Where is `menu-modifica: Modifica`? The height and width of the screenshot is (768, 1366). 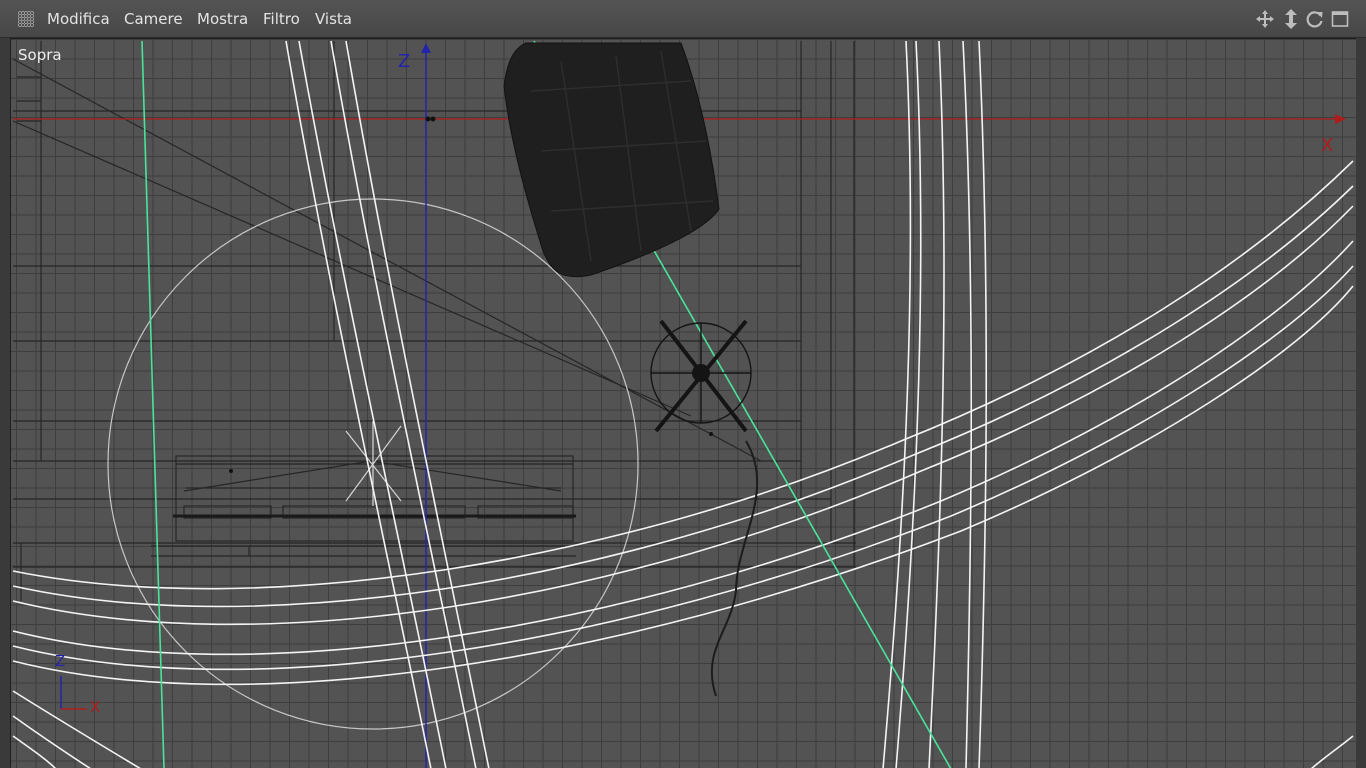 menu-modifica: Modifica is located at coordinates (78, 19).